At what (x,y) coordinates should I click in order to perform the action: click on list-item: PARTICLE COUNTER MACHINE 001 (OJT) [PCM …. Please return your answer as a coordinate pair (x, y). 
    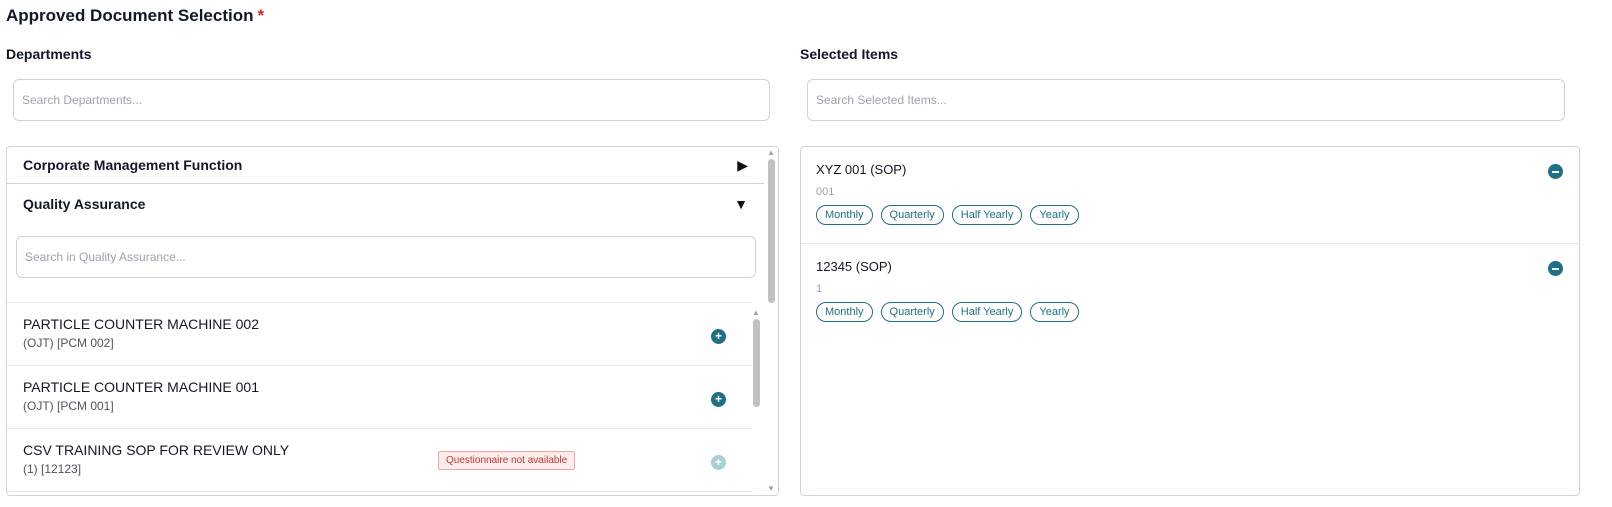
    Looking at the image, I should click on (379, 397).